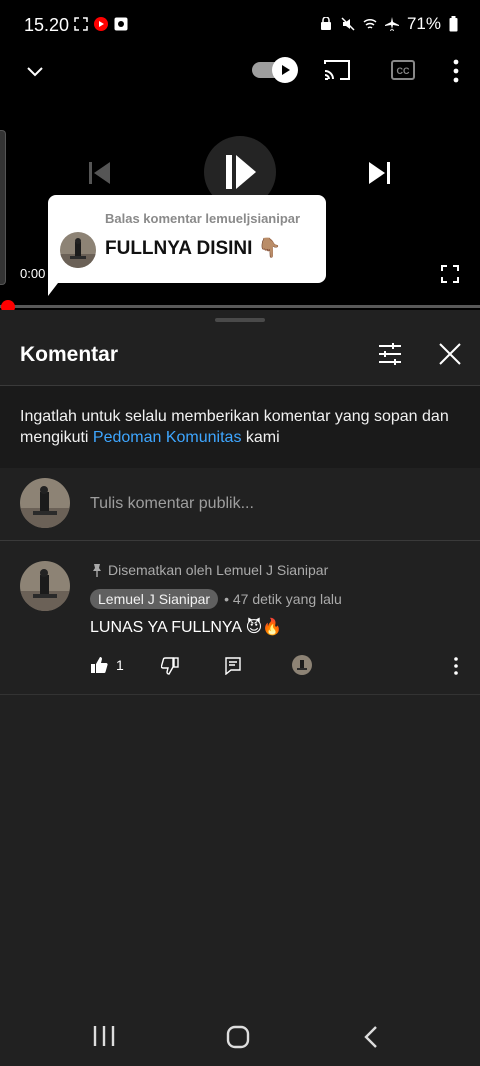 The width and height of the screenshot is (480, 1066). I want to click on autoplay-toggle, so click(275, 70).